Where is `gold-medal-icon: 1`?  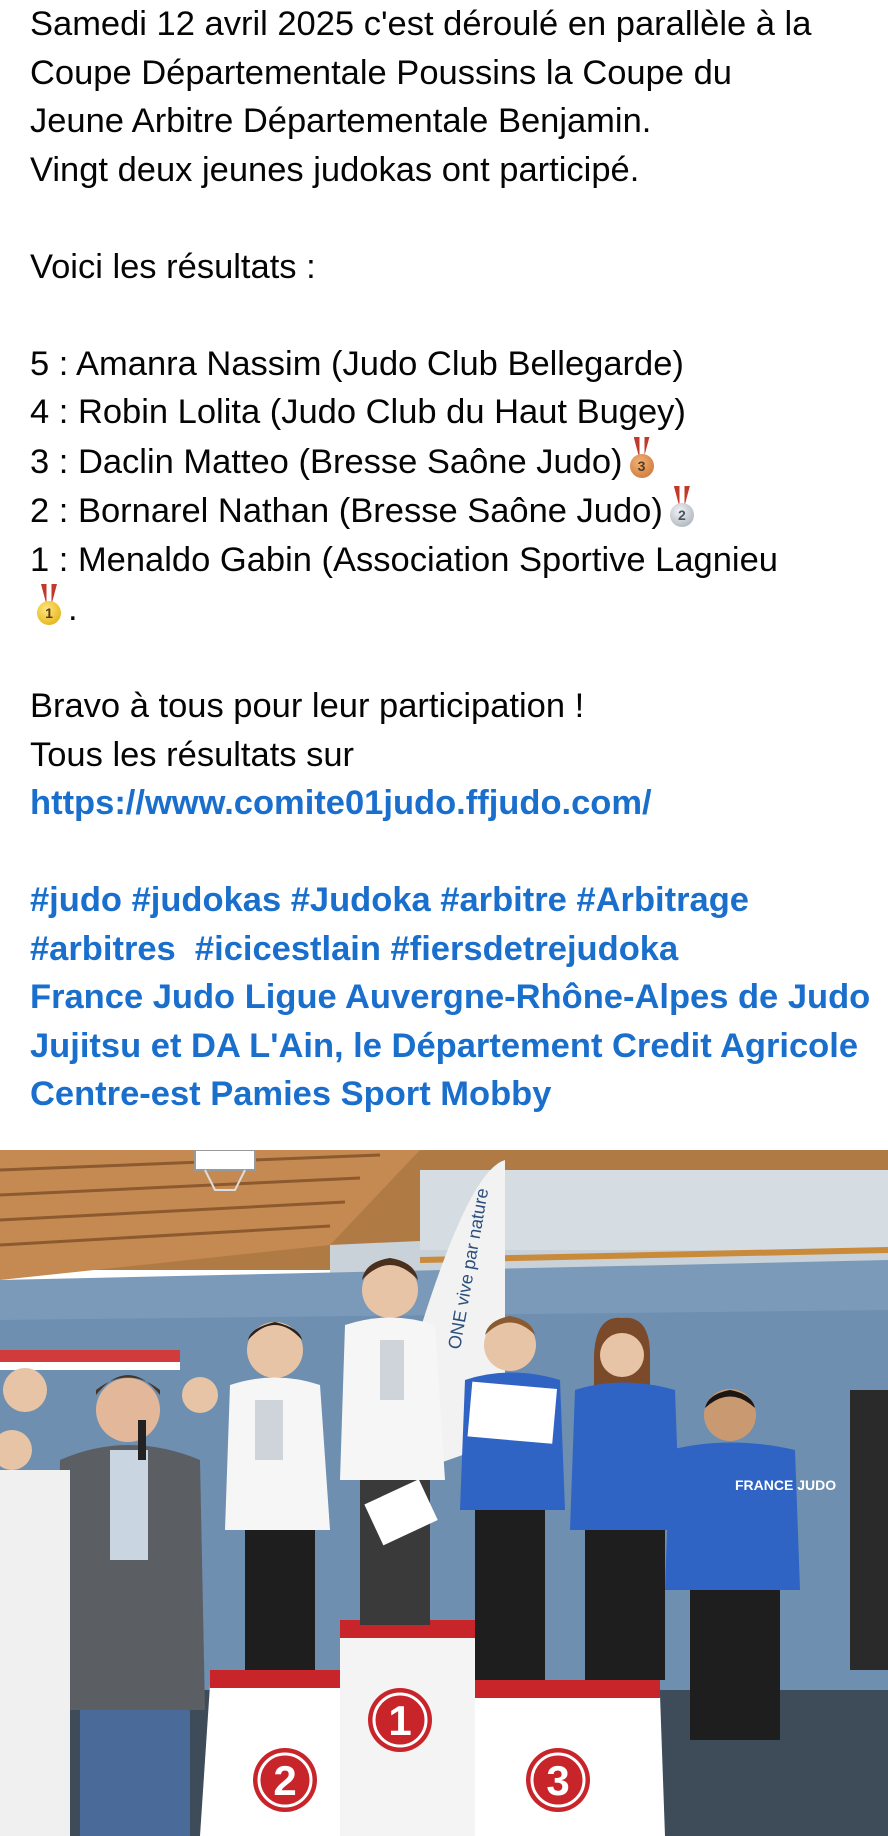
gold-medal-icon: 1 is located at coordinates (49, 606).